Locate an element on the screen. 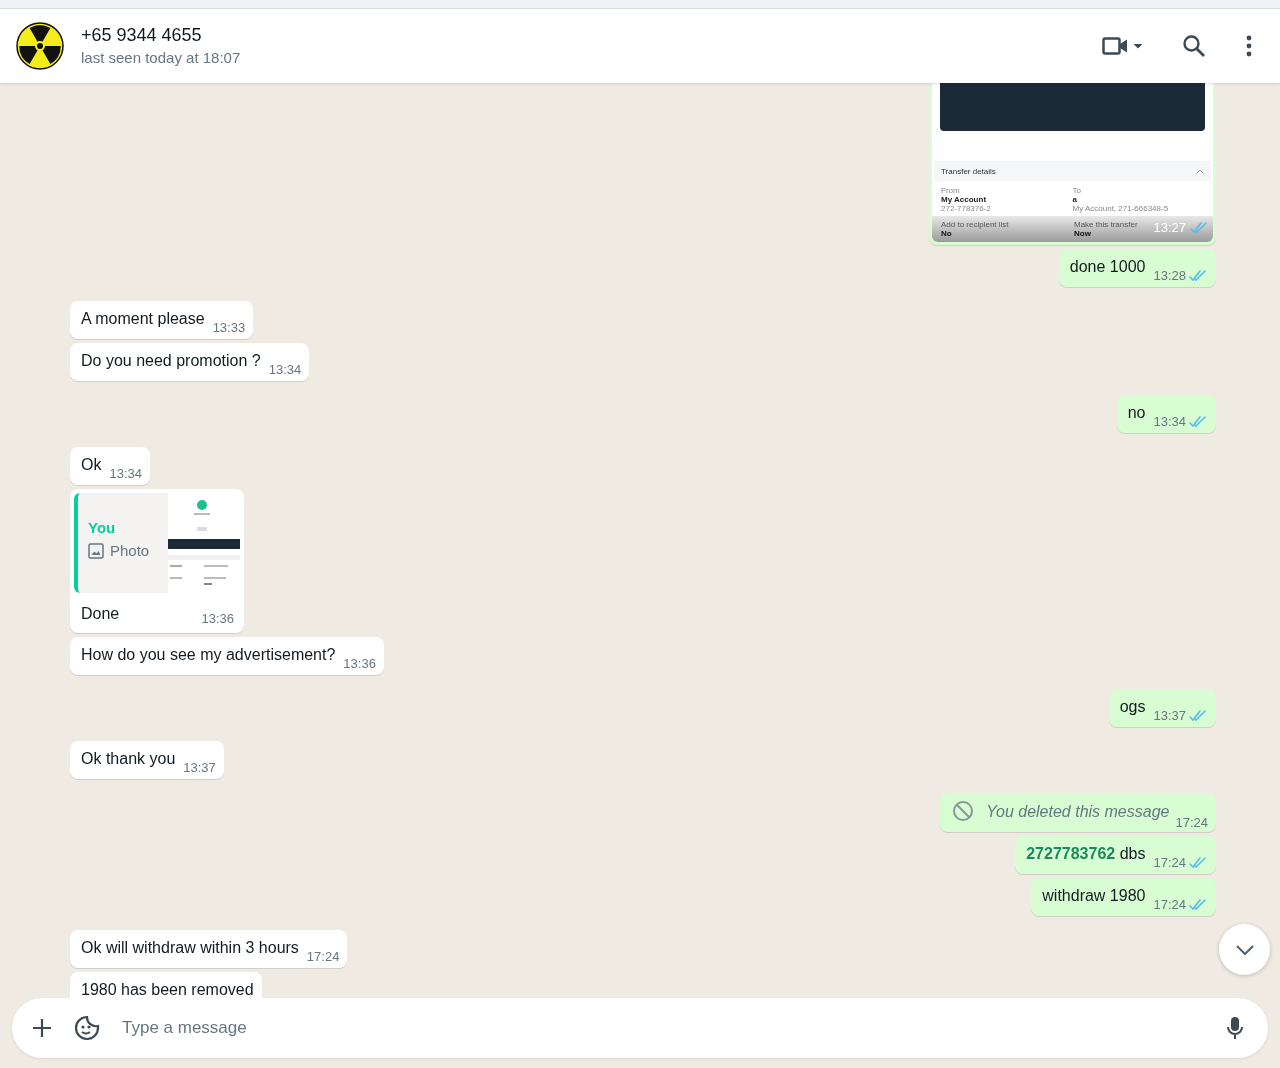 The height and width of the screenshot is (1068, 1280). account-name: a is located at coordinates (1074, 199).